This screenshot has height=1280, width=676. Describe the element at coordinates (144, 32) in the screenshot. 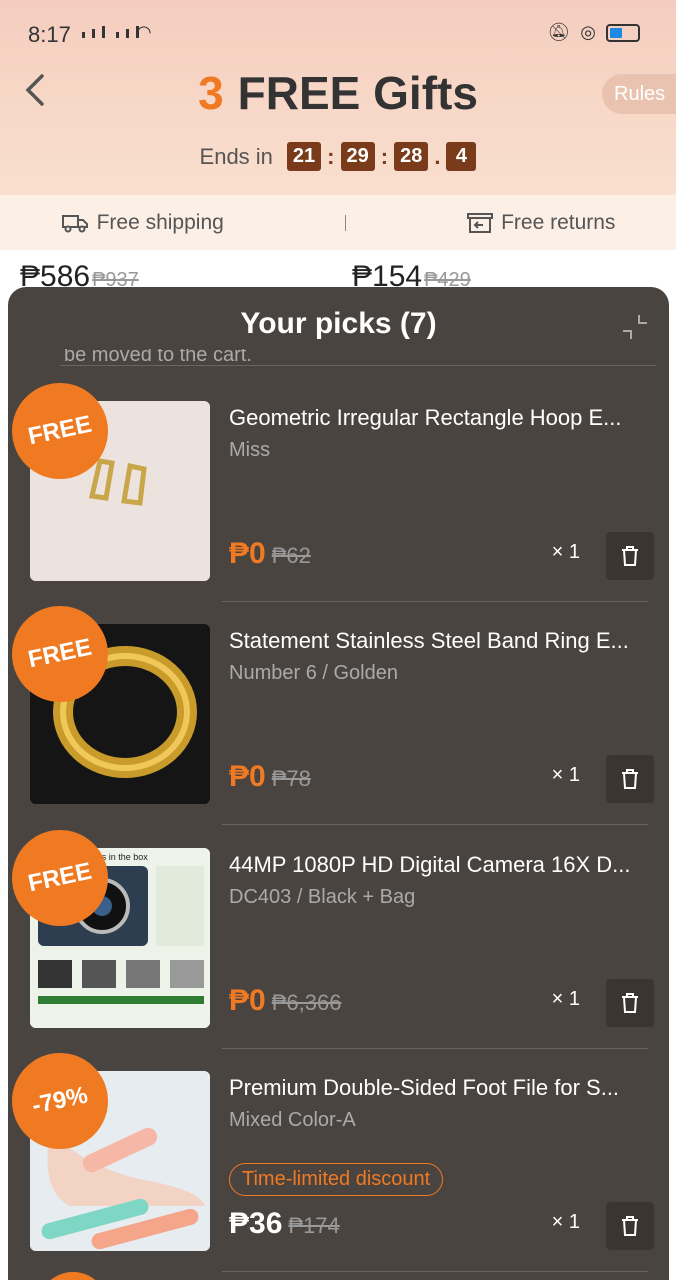

I see `wifi-icon: ◠` at that location.